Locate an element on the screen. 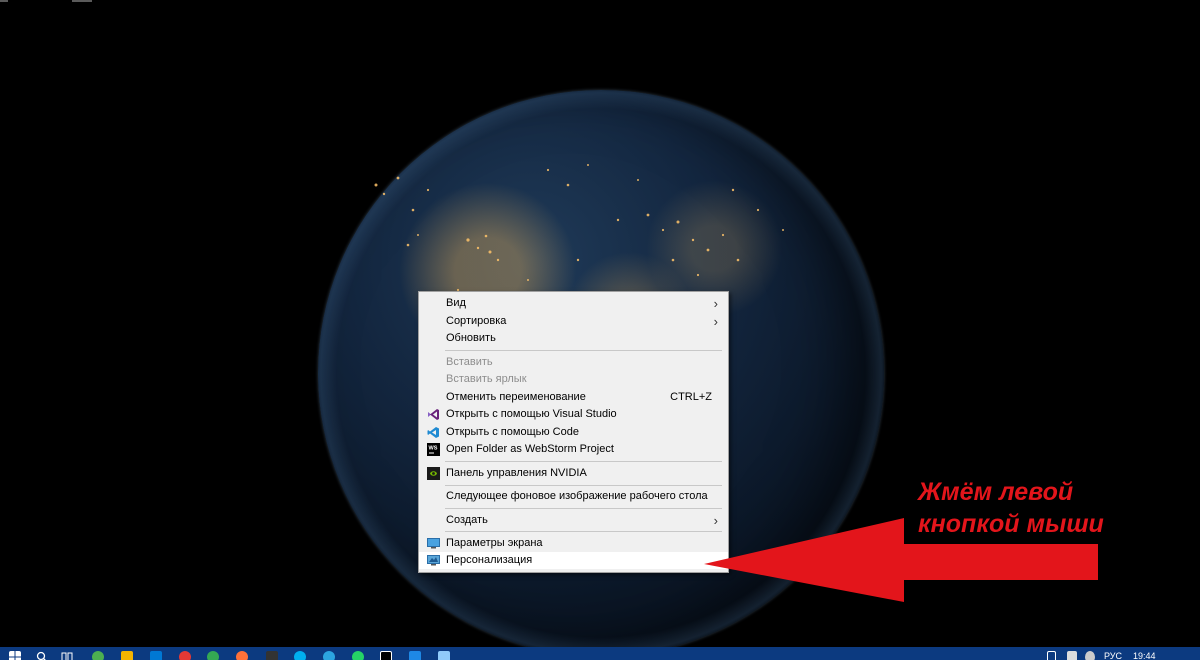 This screenshot has width=1200, height=660. menu-item-label: Open Folder as WebStorm Project is located at coordinates (530, 449).